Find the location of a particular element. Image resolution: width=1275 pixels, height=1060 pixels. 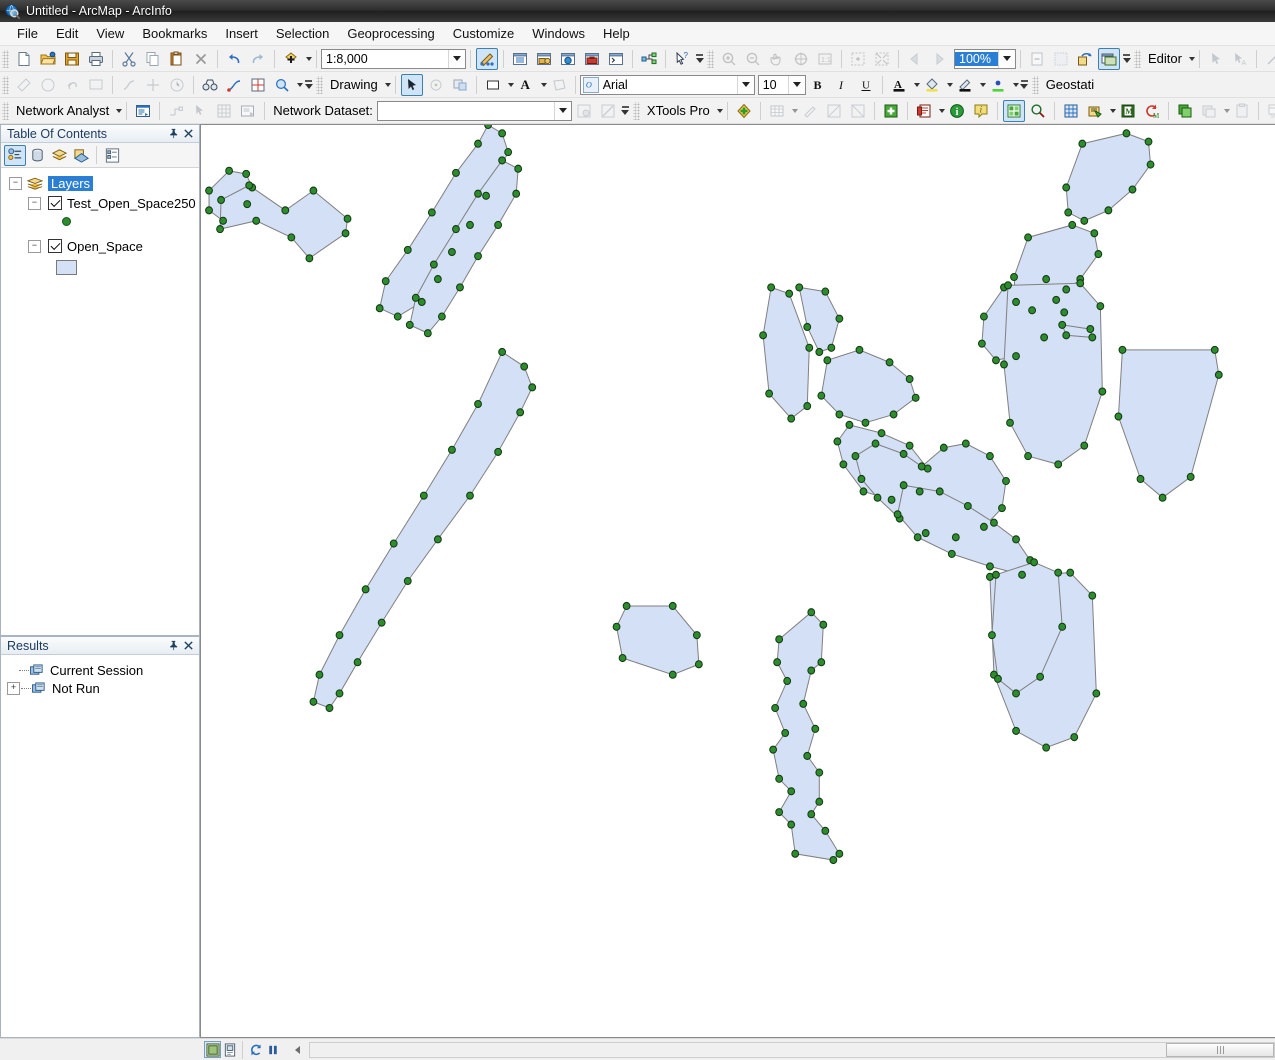

toc-layer-test-open-space250: − Test_Open_Space250 is located at coordinates (100, 203).